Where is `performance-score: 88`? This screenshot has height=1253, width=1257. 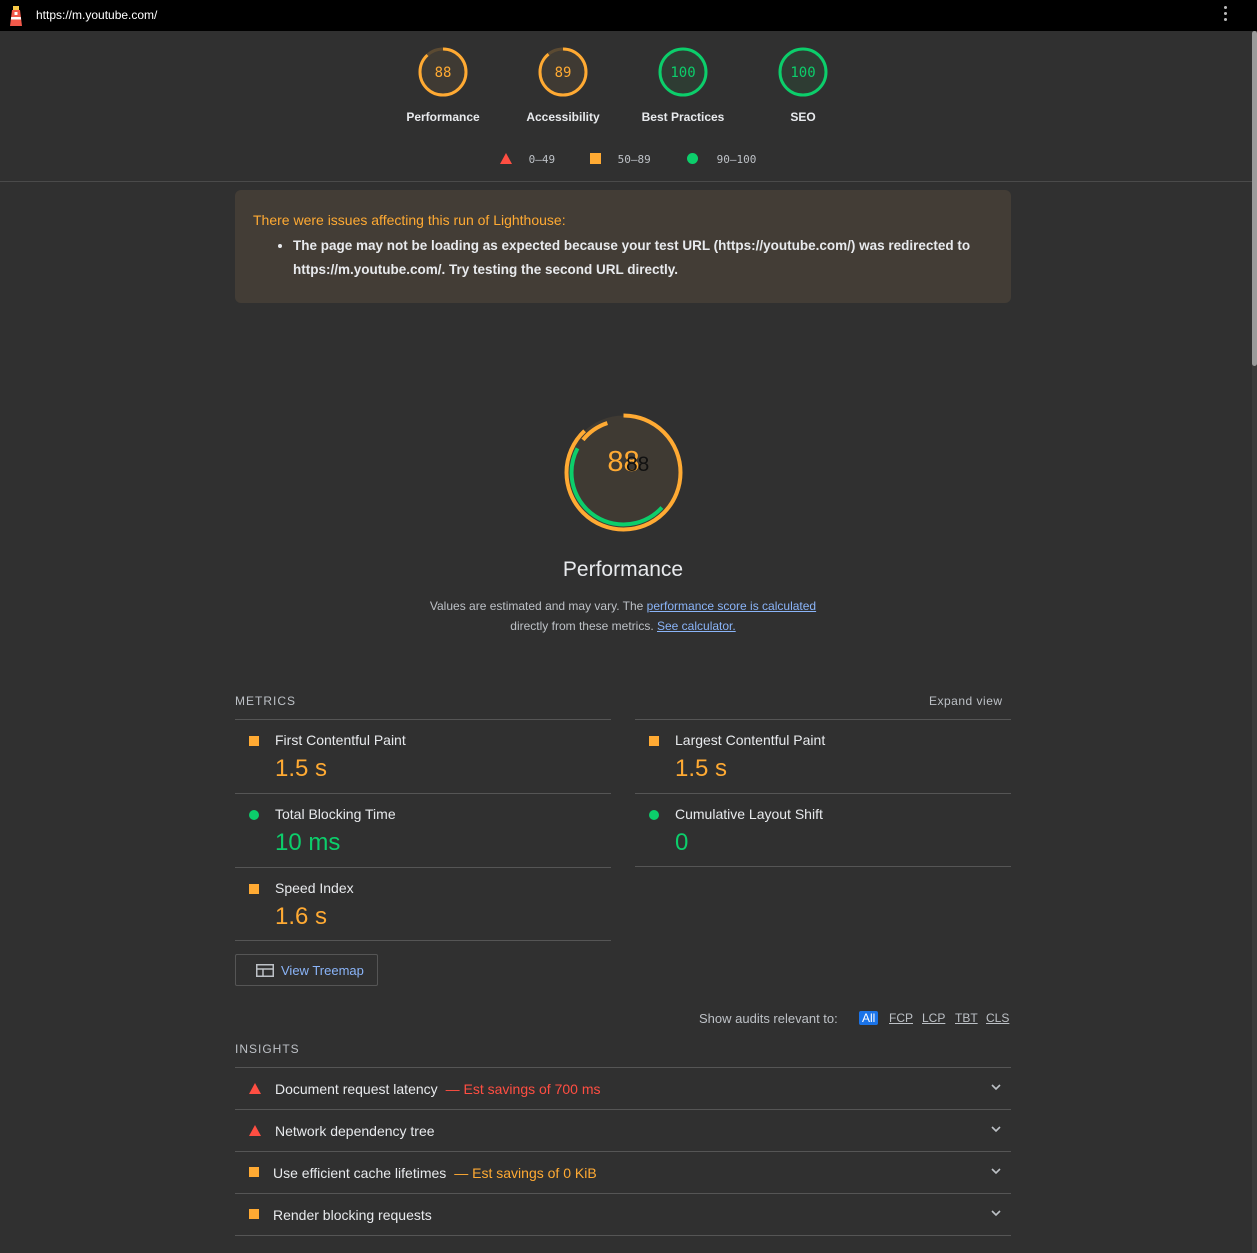
performance-score: 88 is located at coordinates (623, 462).